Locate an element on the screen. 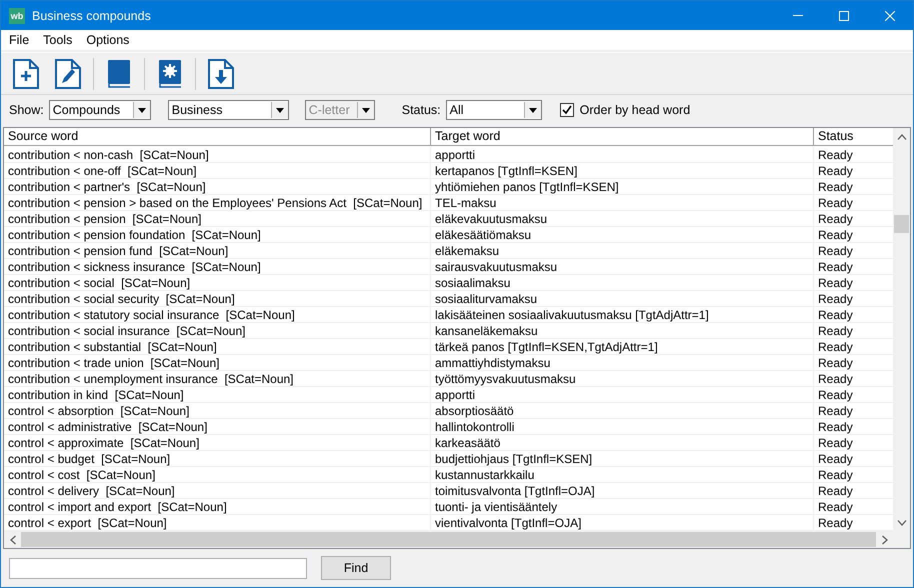 The height and width of the screenshot is (588, 914). scroll-up-icon is located at coordinates (901, 137).